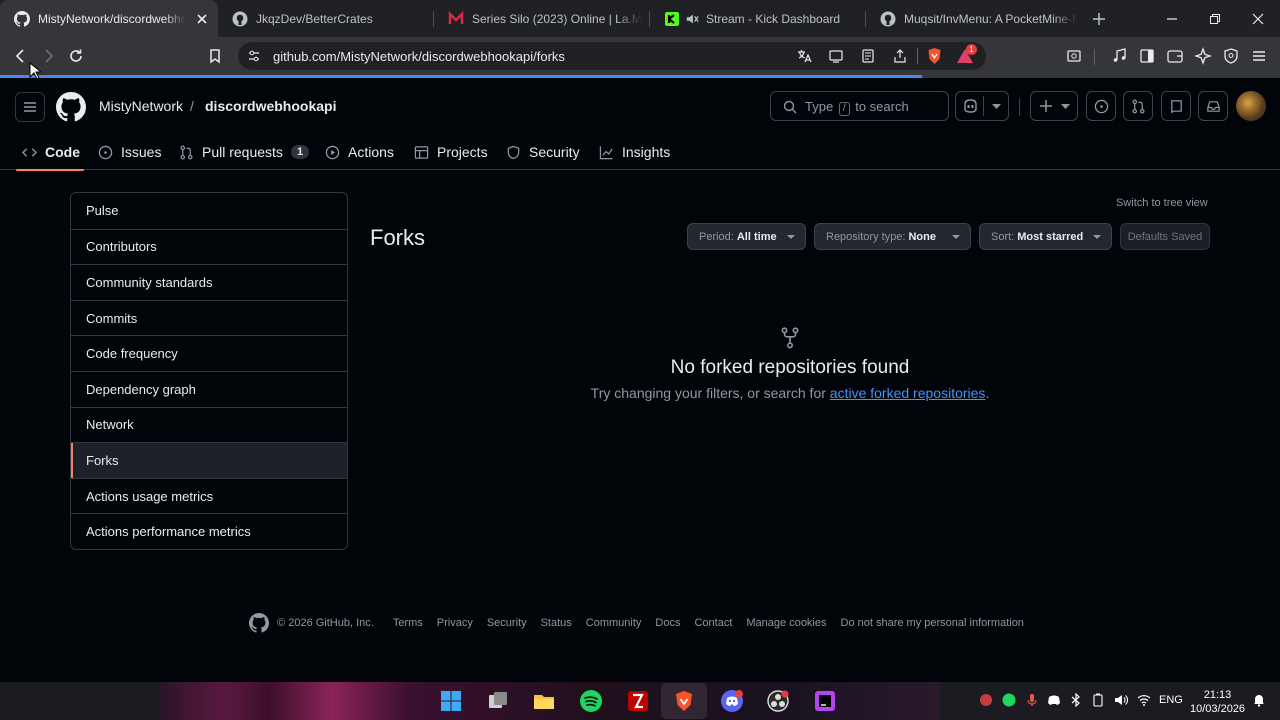  What do you see at coordinates (1054, 106) in the screenshot?
I see `create-new-button` at bounding box center [1054, 106].